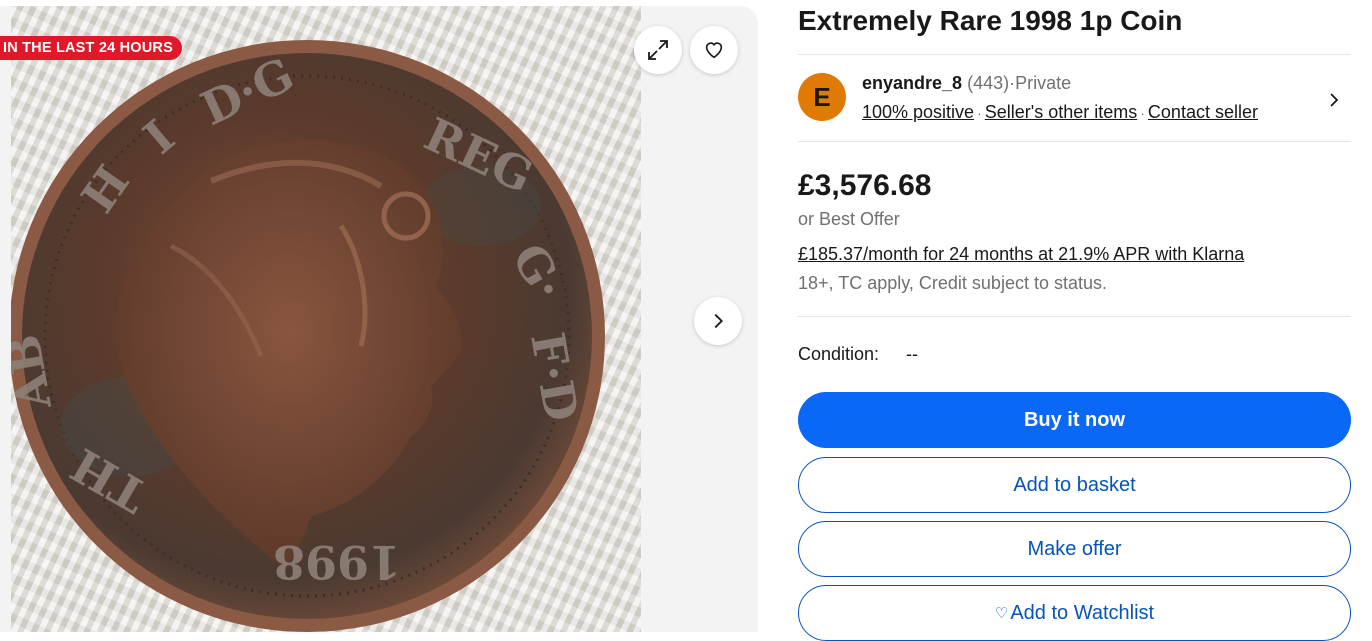 The height and width of the screenshot is (641, 1372). I want to click on add-to-watchlist-button: ♡ Add to Watchlist, so click(1074, 613).